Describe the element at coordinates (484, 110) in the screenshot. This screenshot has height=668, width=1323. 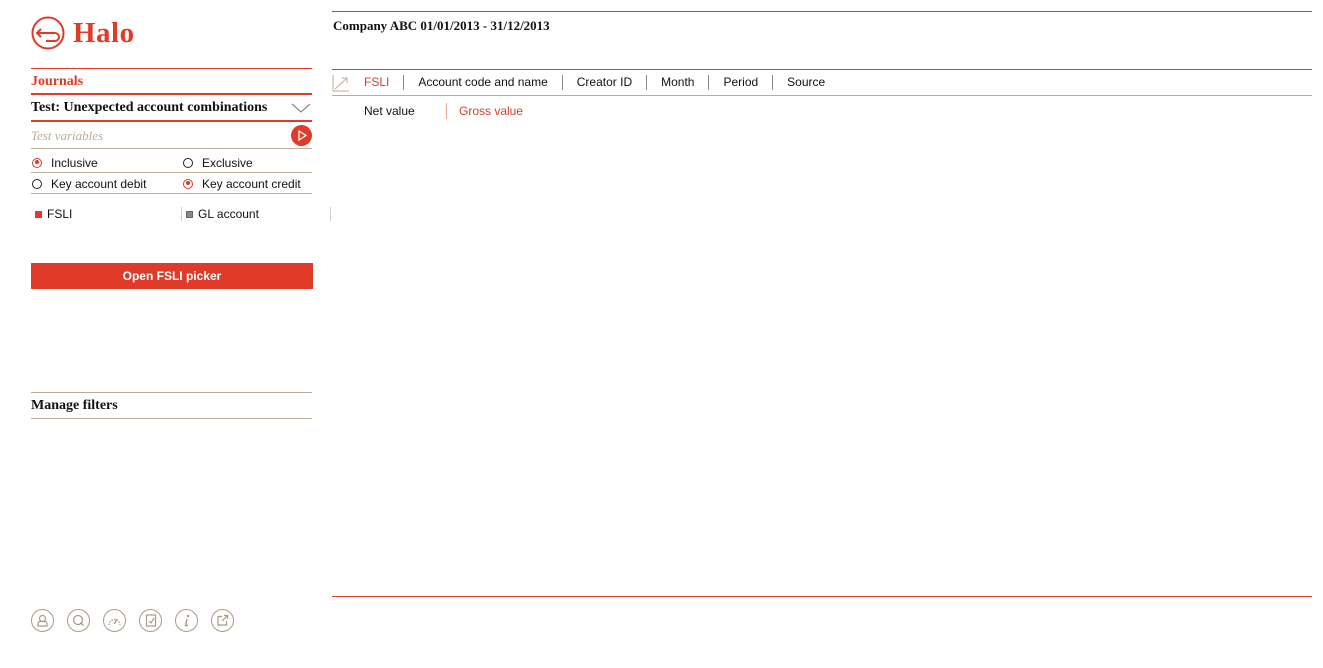
I see `tab-gross-value: Gross value` at that location.